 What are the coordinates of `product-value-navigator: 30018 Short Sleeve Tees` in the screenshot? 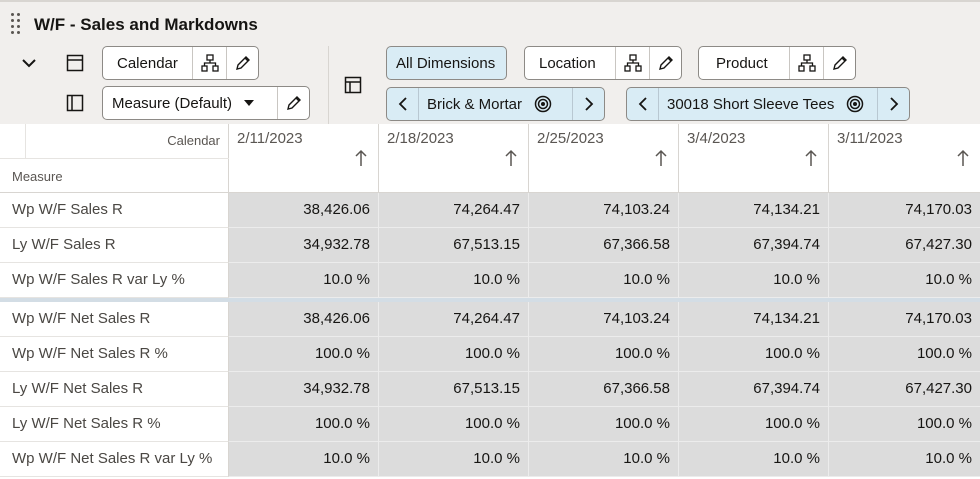 It's located at (768, 104).